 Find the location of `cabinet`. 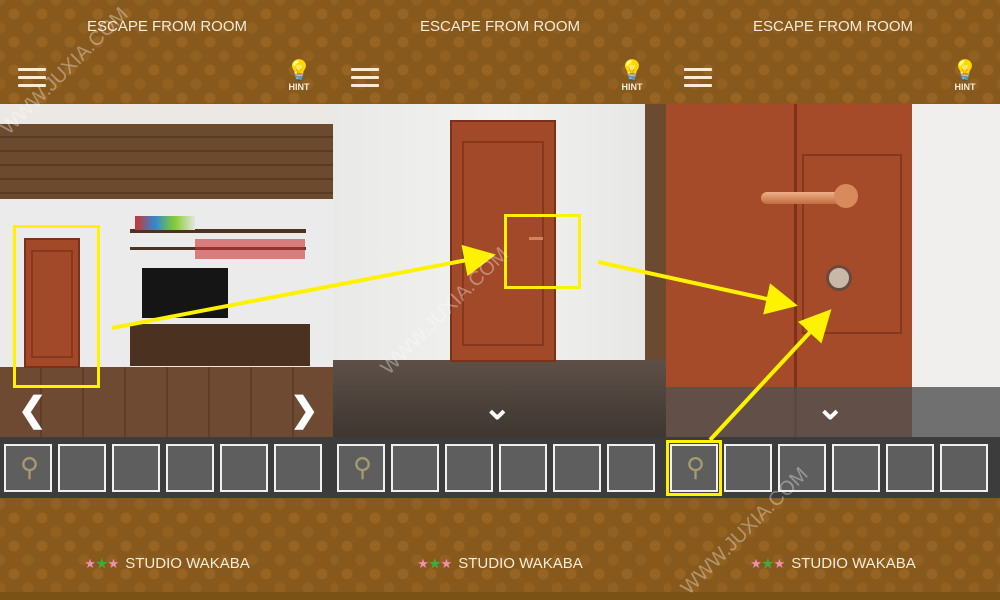

cabinet is located at coordinates (220, 345).